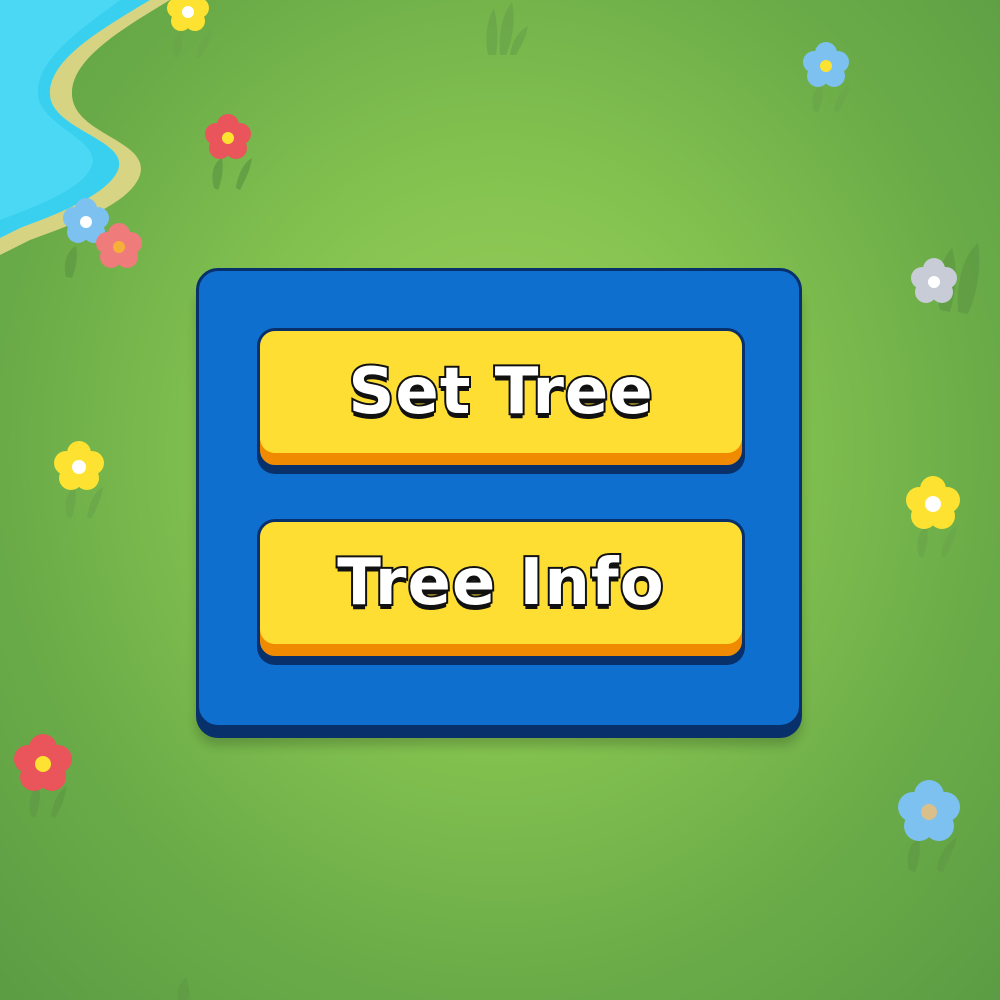  I want to click on set-tree-label: Set Tree, so click(500, 392).